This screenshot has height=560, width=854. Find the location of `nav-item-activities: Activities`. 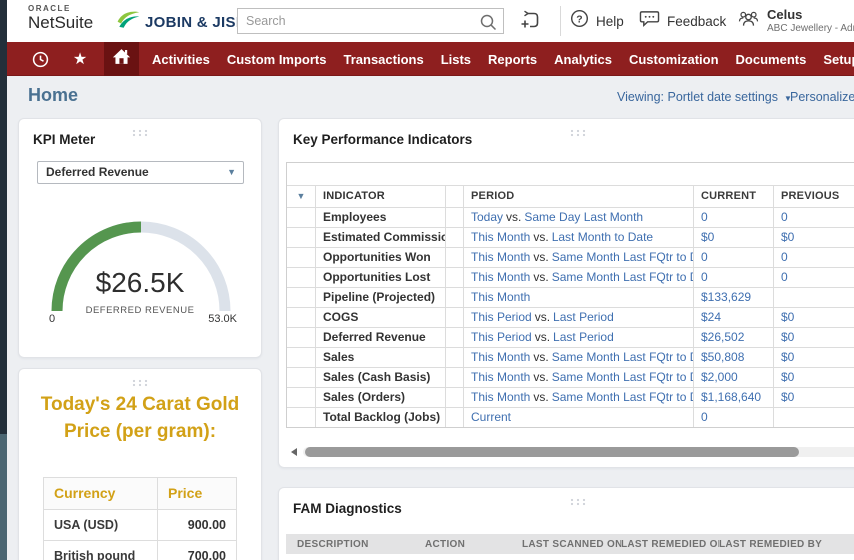

nav-item-activities: Activities is located at coordinates (181, 59).